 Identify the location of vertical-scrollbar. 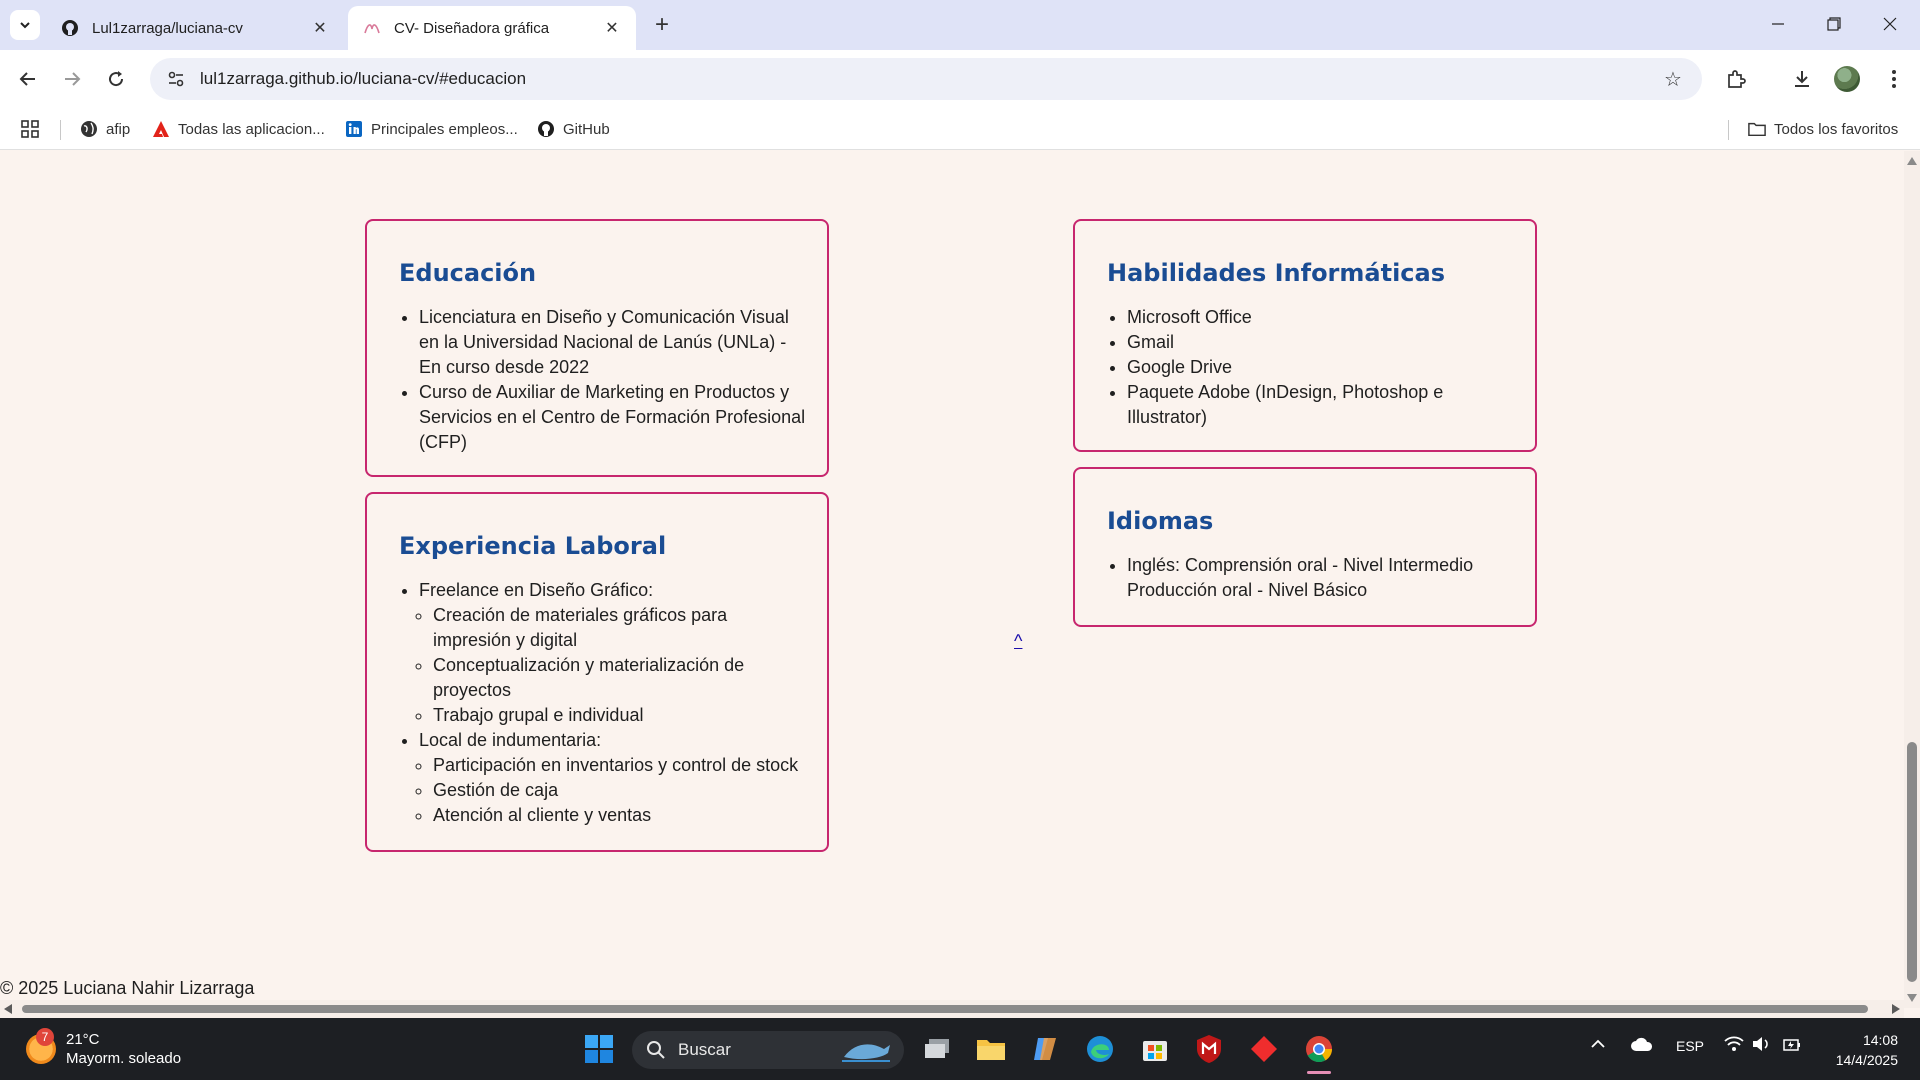
(1912, 579).